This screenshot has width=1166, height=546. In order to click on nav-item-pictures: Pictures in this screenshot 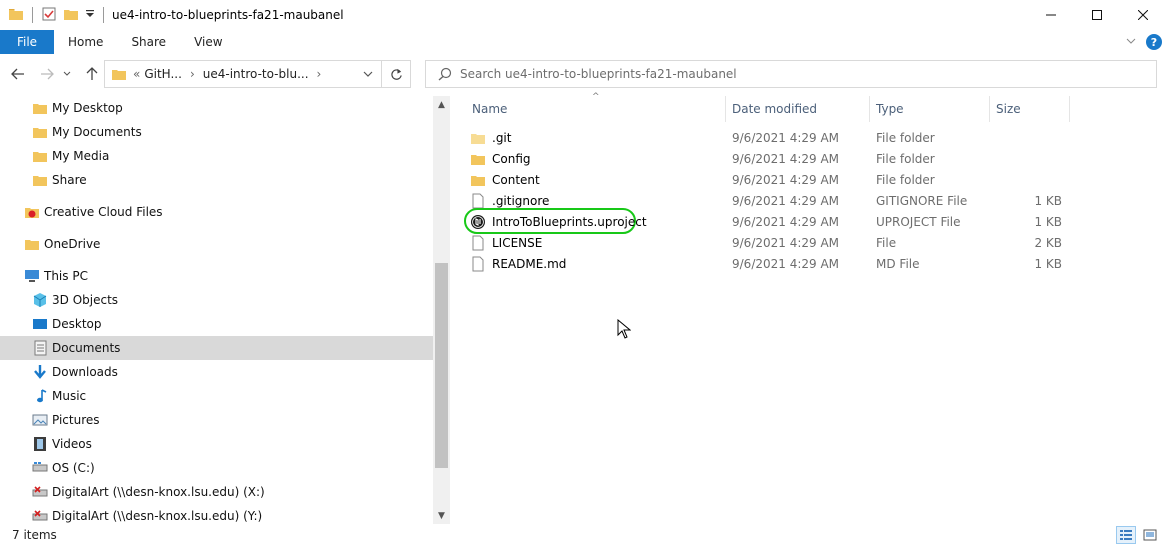, I will do `click(216, 420)`.